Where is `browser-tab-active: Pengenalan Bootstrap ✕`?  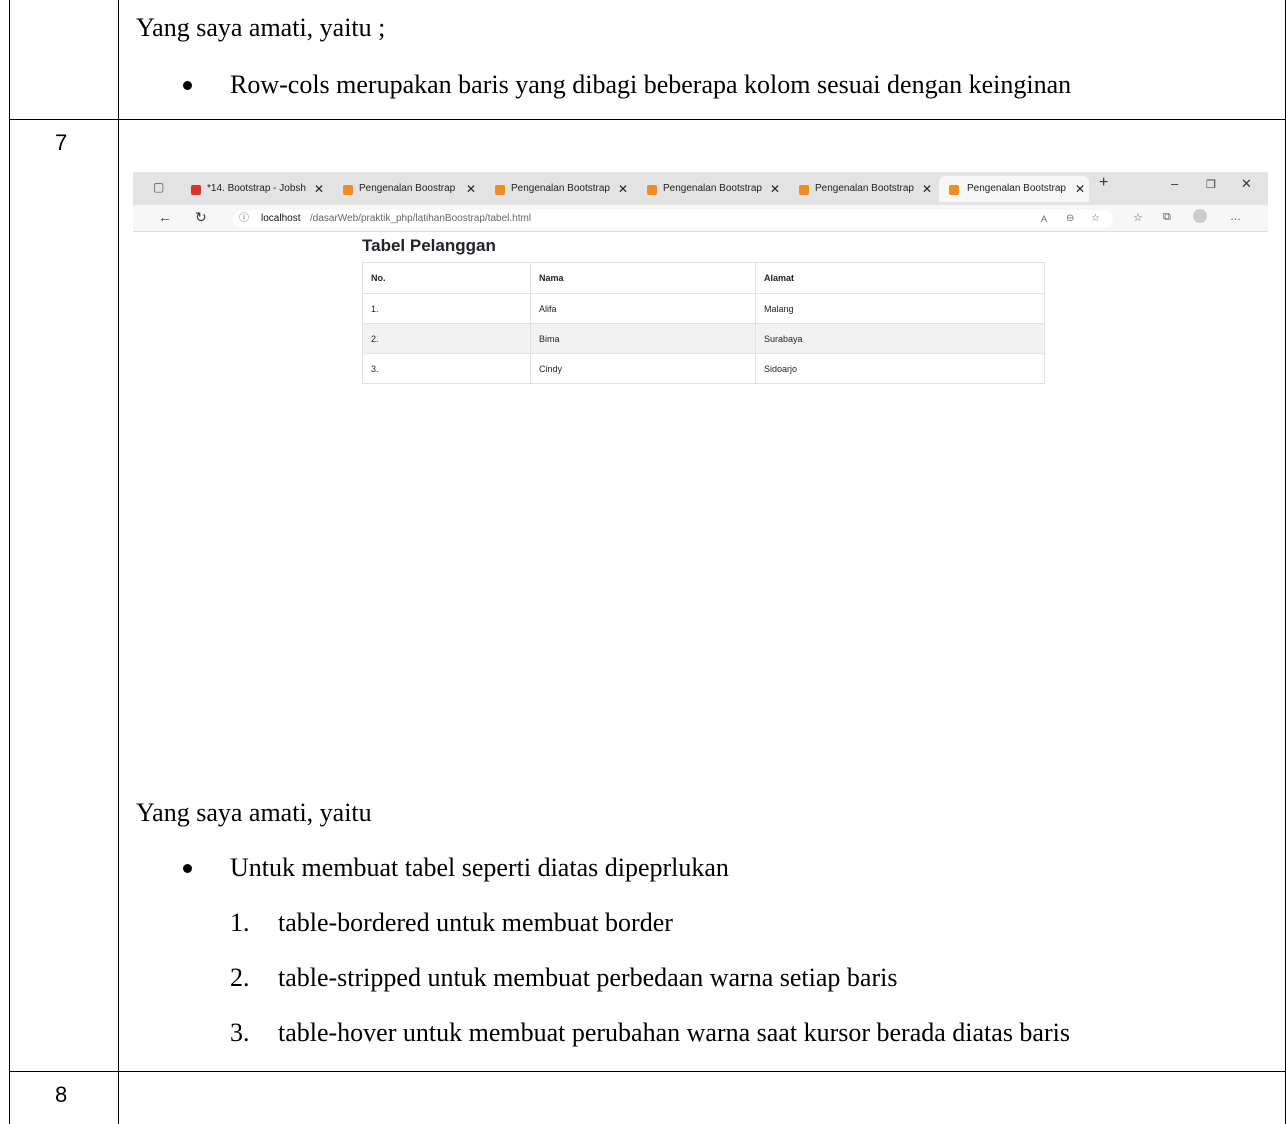 browser-tab-active: Pengenalan Bootstrap ✕ is located at coordinates (1014, 189).